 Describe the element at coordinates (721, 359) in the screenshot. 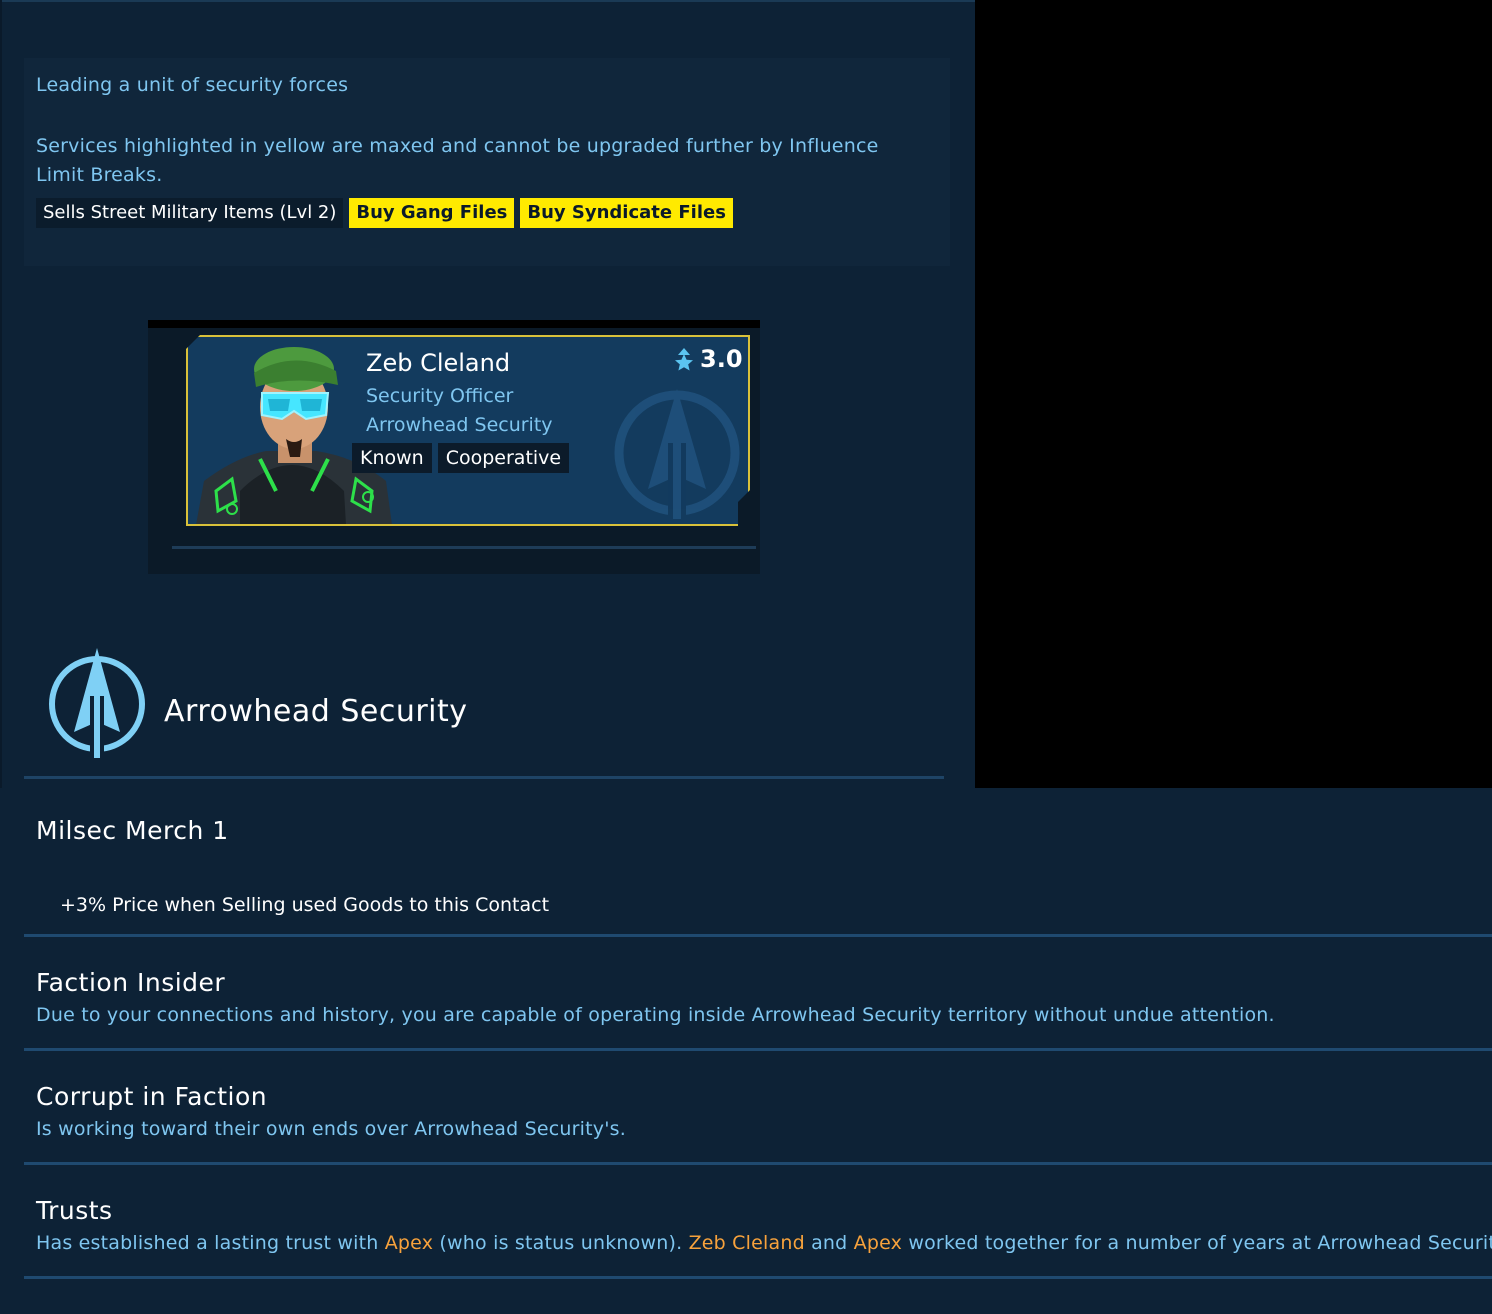

I see `rating-value: 3.0` at that location.